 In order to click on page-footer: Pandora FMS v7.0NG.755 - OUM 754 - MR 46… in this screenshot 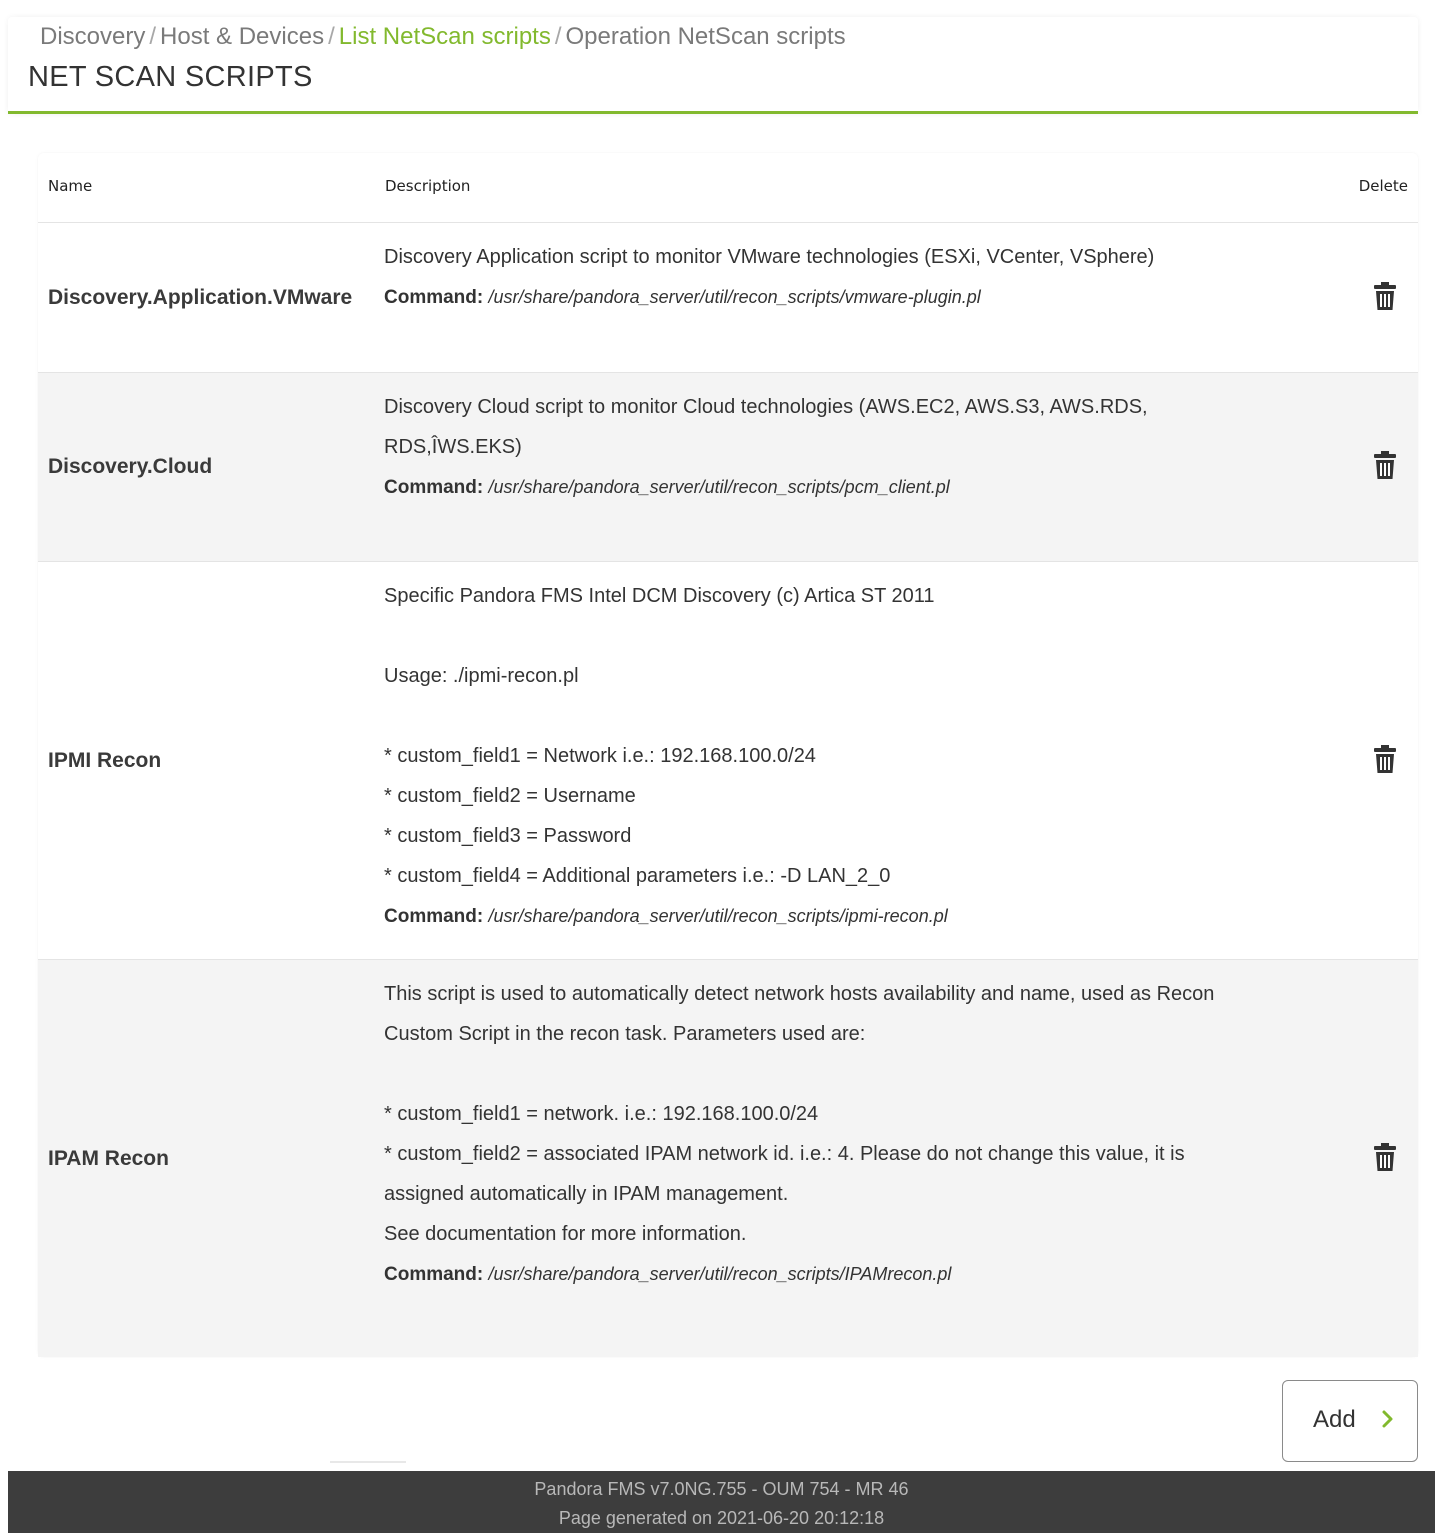, I will do `click(721, 1502)`.